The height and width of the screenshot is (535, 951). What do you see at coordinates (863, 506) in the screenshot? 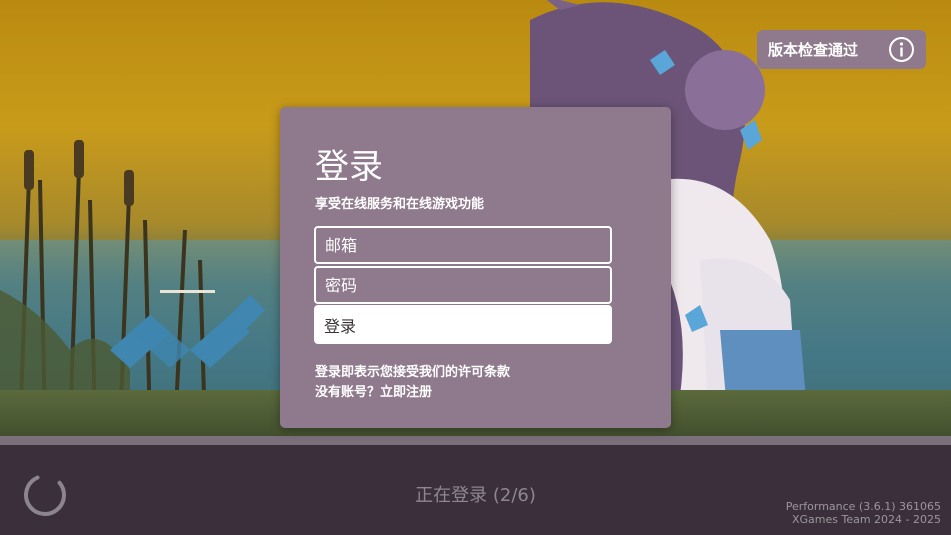
I see `performance-version: Performance (3.6.1) 361065` at bounding box center [863, 506].